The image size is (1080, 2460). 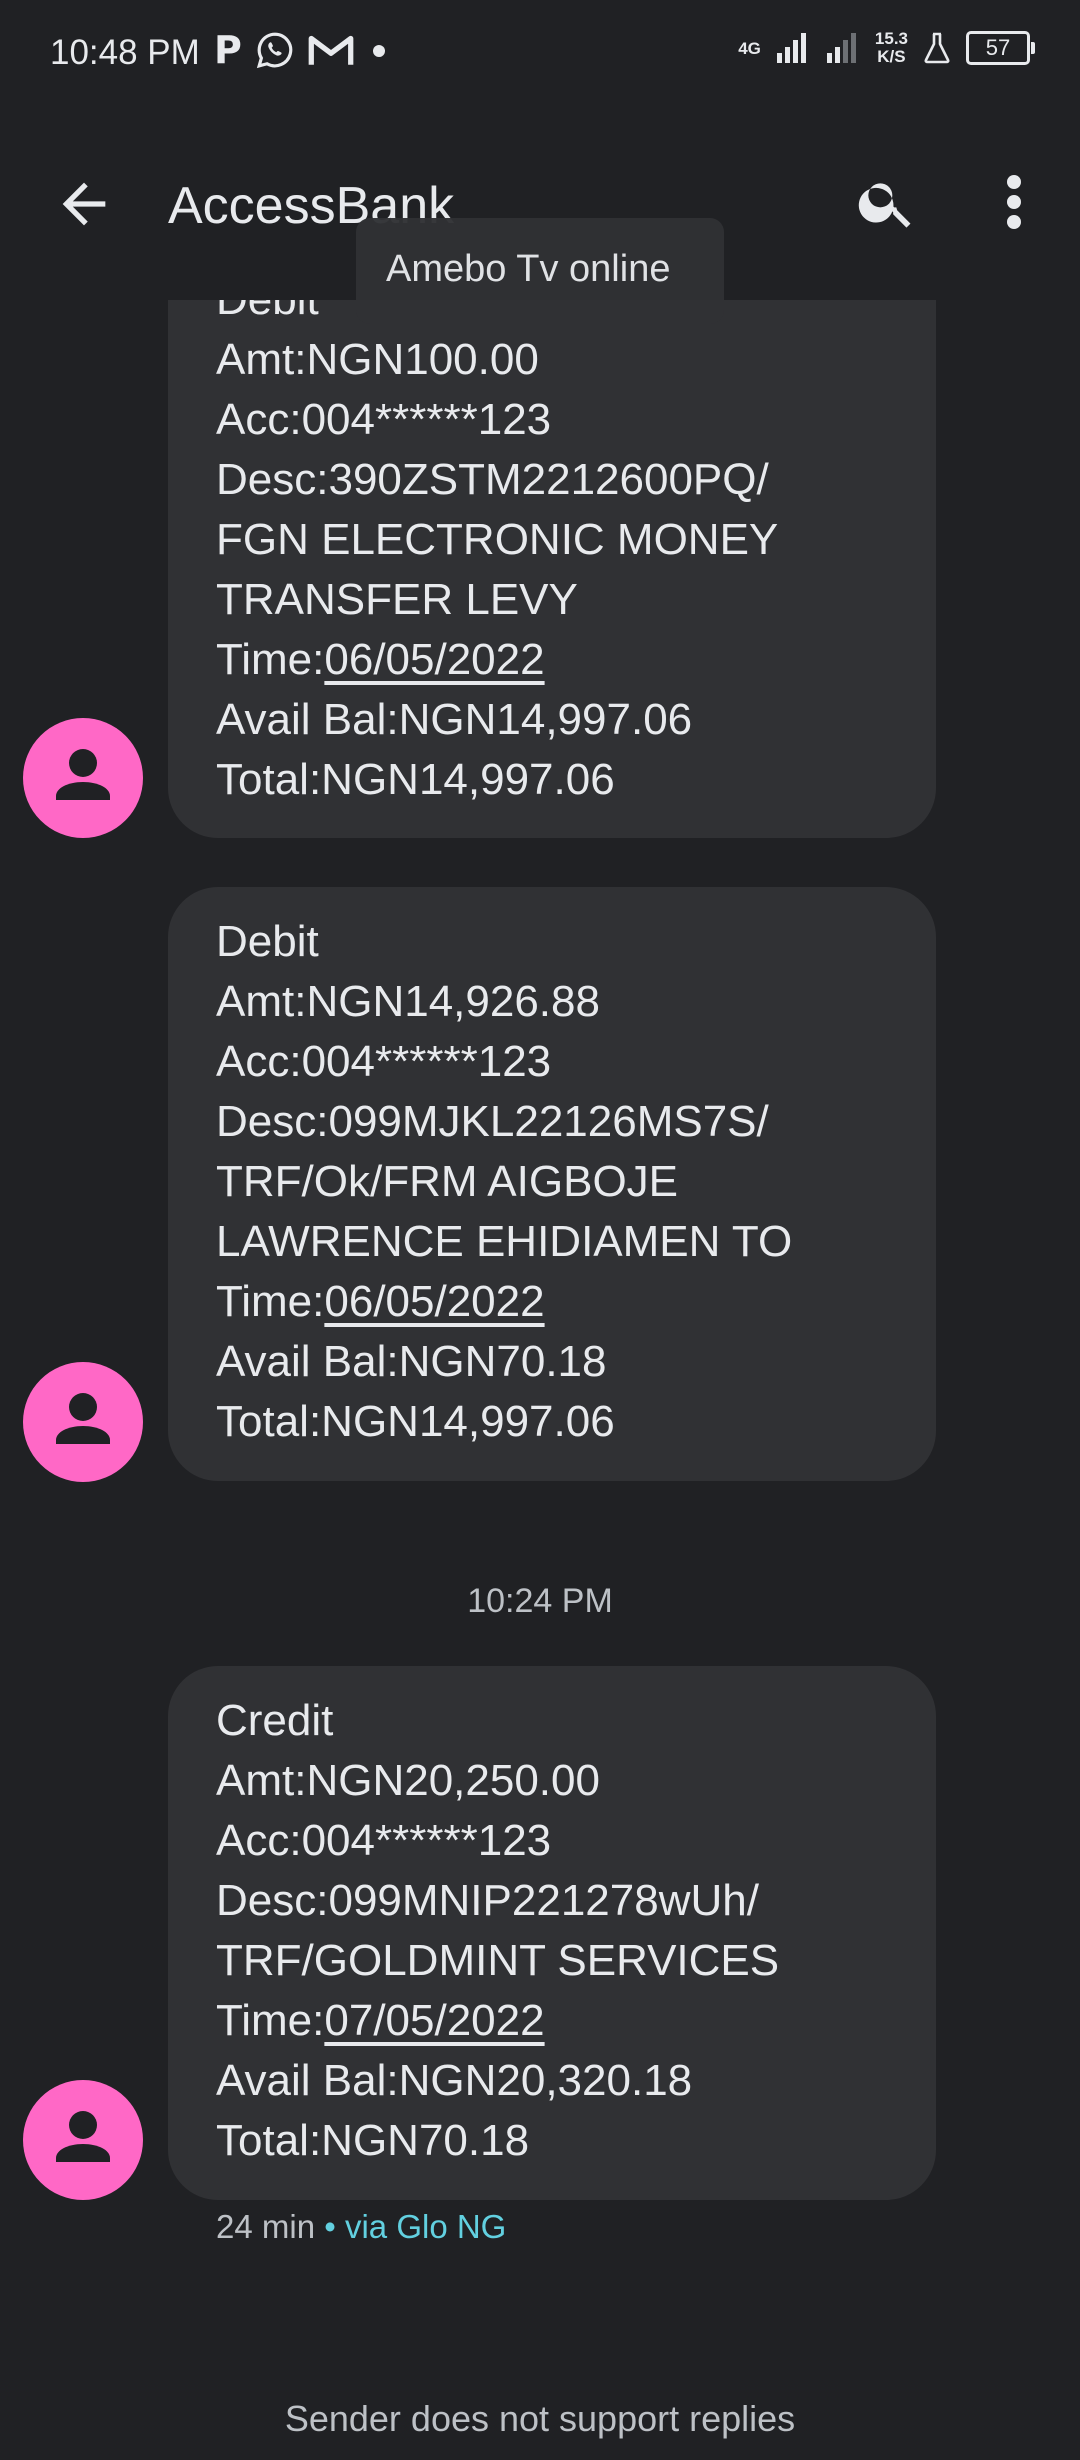 I want to click on message-line: LAWRENCE EHIDIAMEN TO, so click(x=504, y=1241).